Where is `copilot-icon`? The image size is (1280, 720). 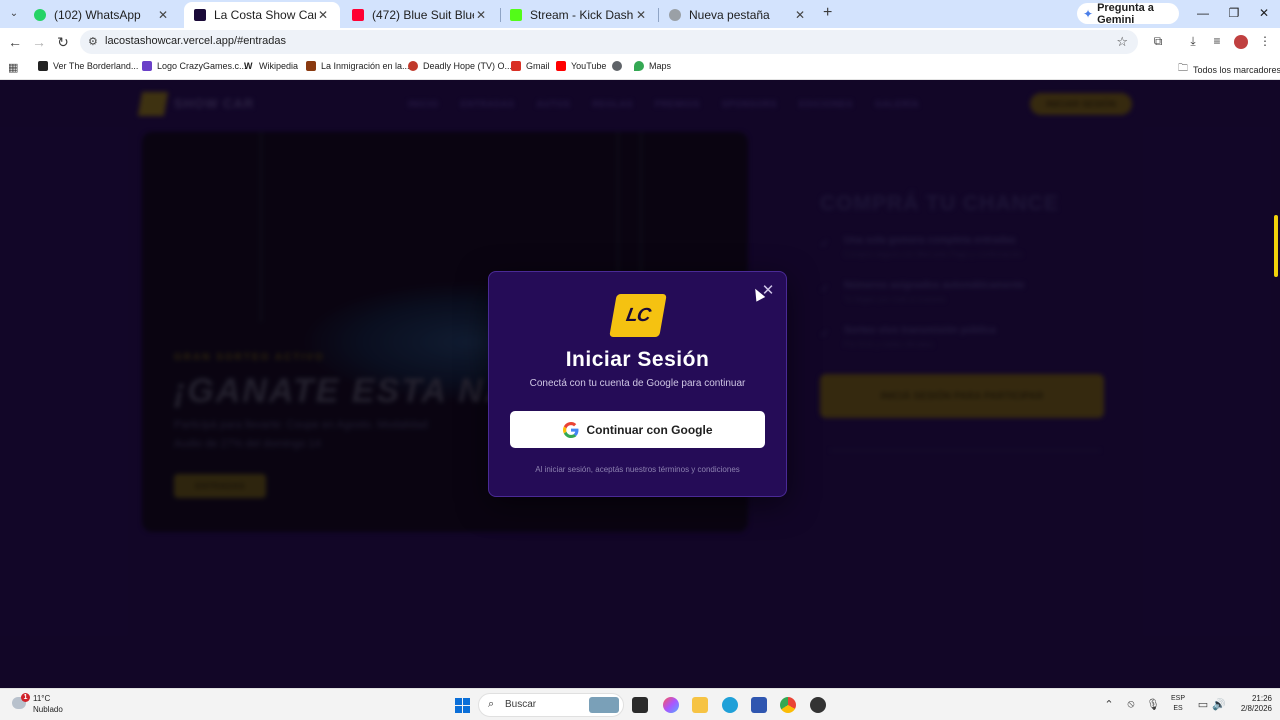 copilot-icon is located at coordinates (671, 705).